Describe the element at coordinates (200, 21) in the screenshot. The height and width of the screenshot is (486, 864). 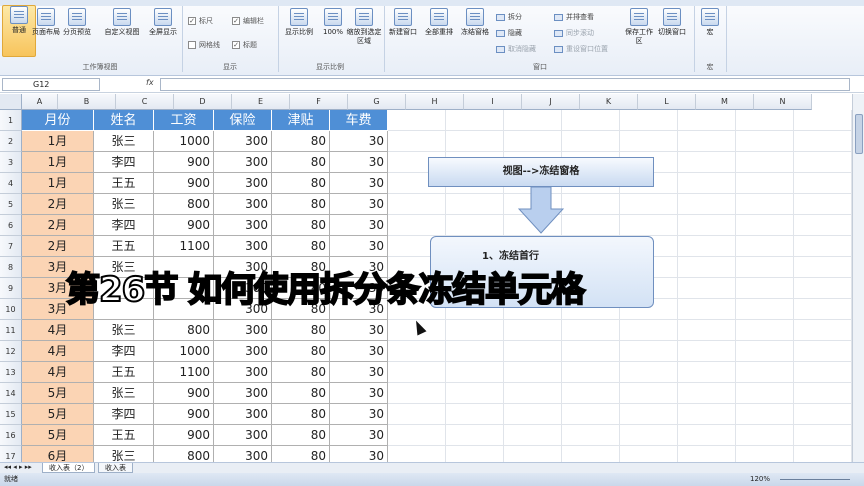
I see `ruler-checkbox: ✓ 标尺` at that location.